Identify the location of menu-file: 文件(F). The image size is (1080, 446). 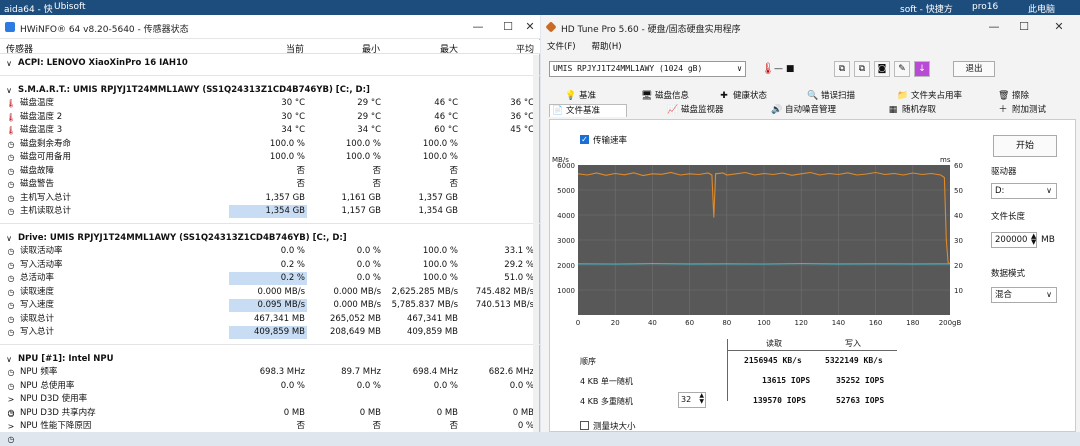
(561, 47).